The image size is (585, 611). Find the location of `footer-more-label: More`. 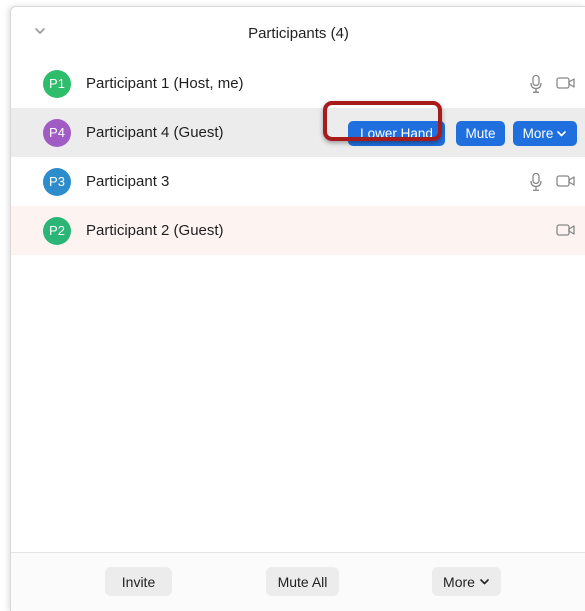

footer-more-label: More is located at coordinates (459, 581).